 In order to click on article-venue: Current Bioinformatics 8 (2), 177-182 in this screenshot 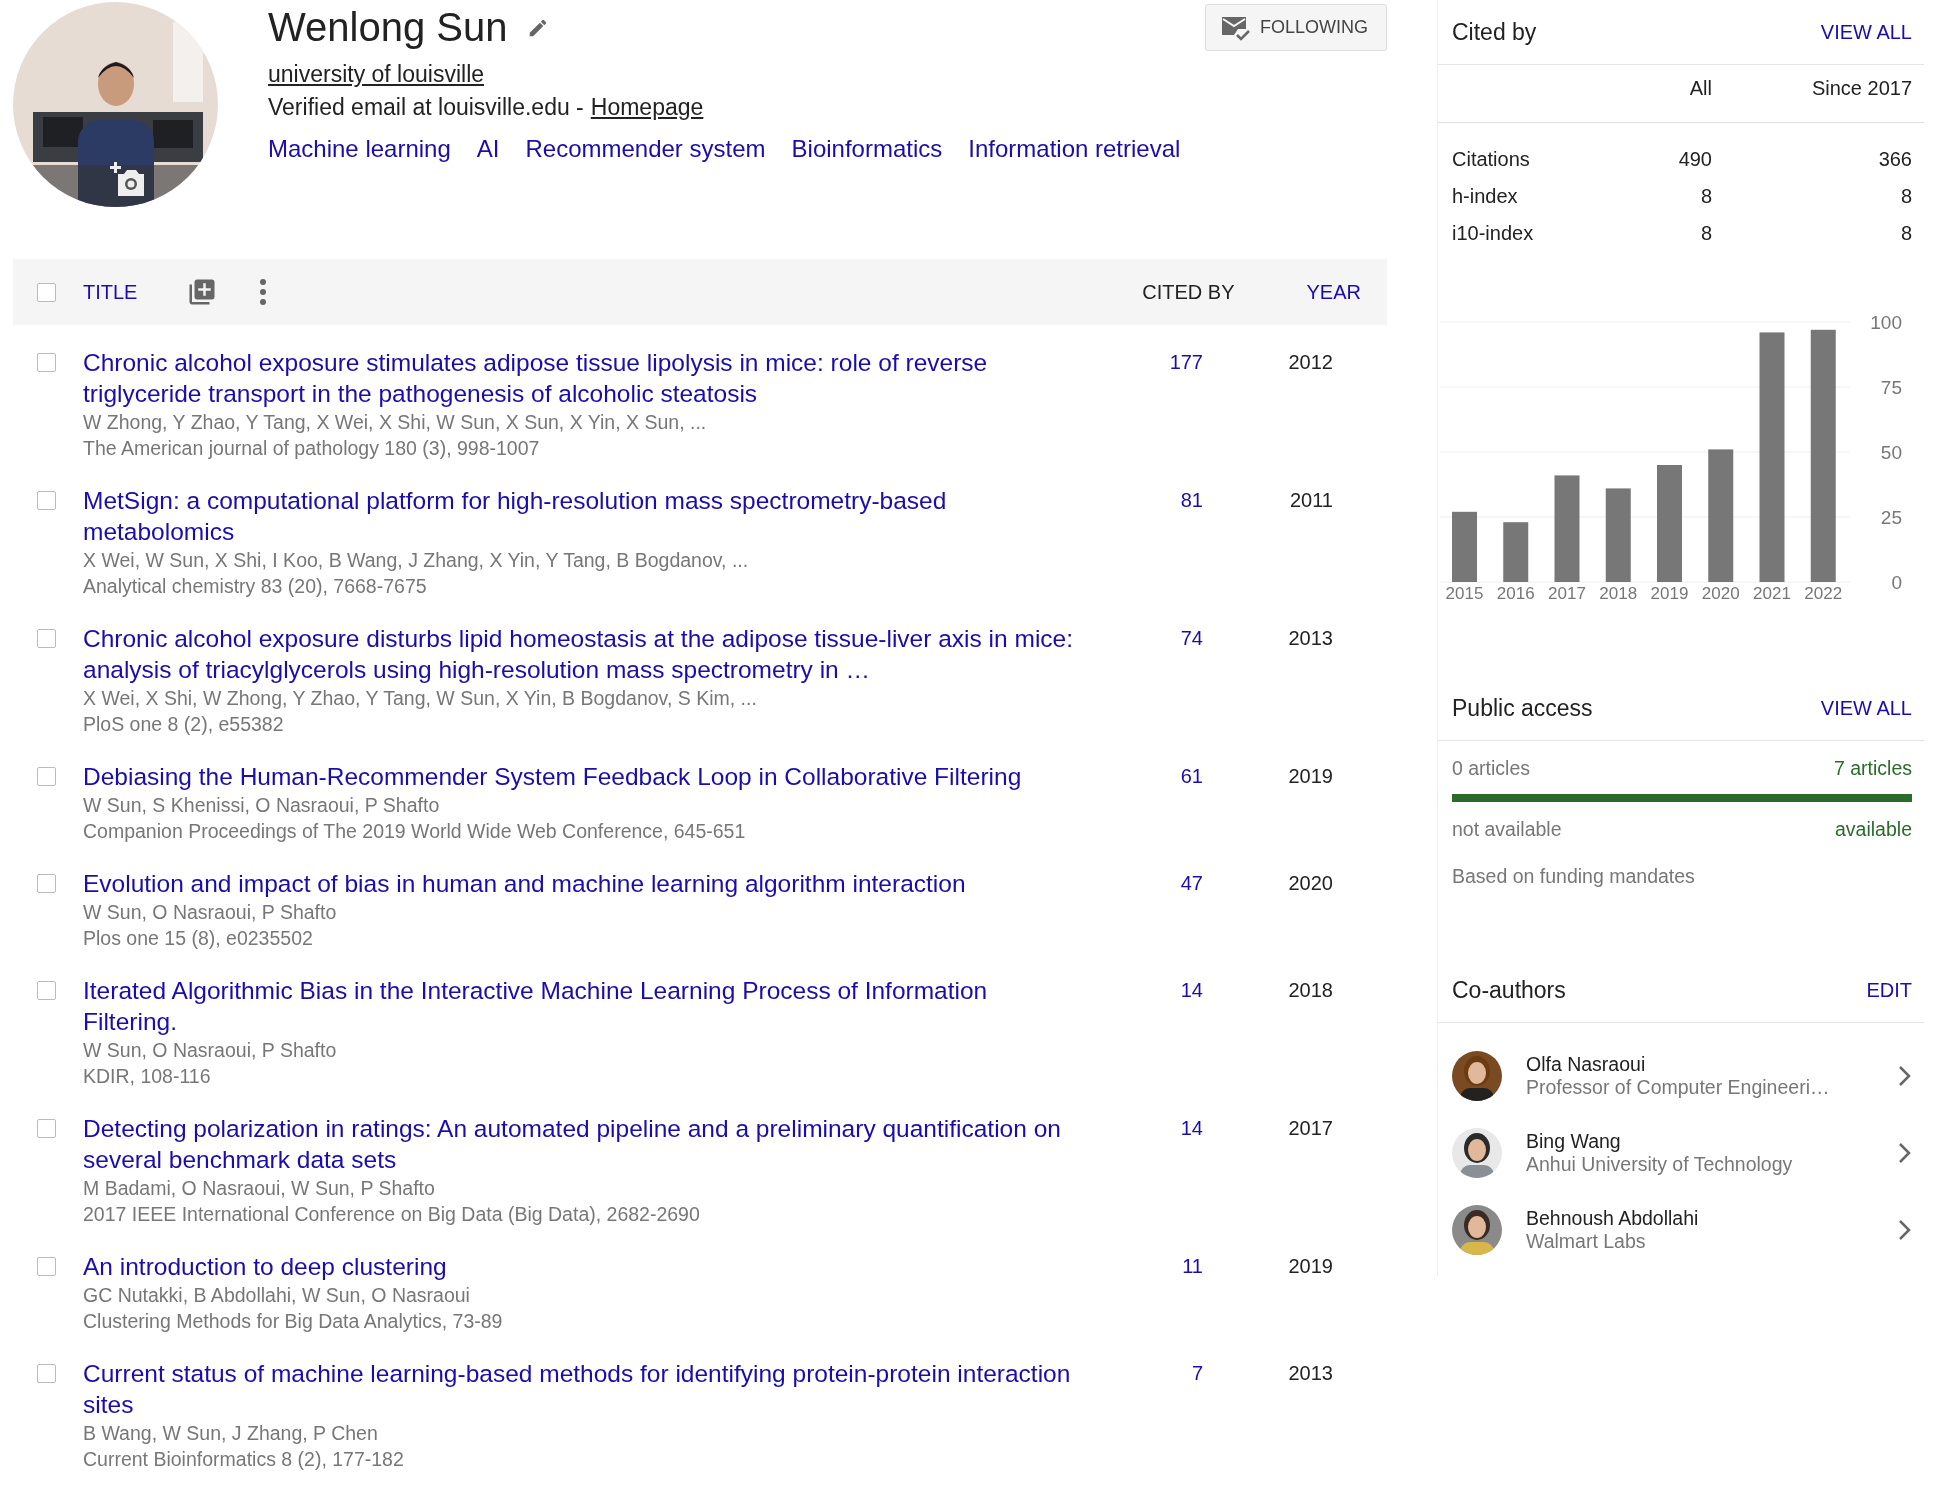, I will do `click(244, 1459)`.